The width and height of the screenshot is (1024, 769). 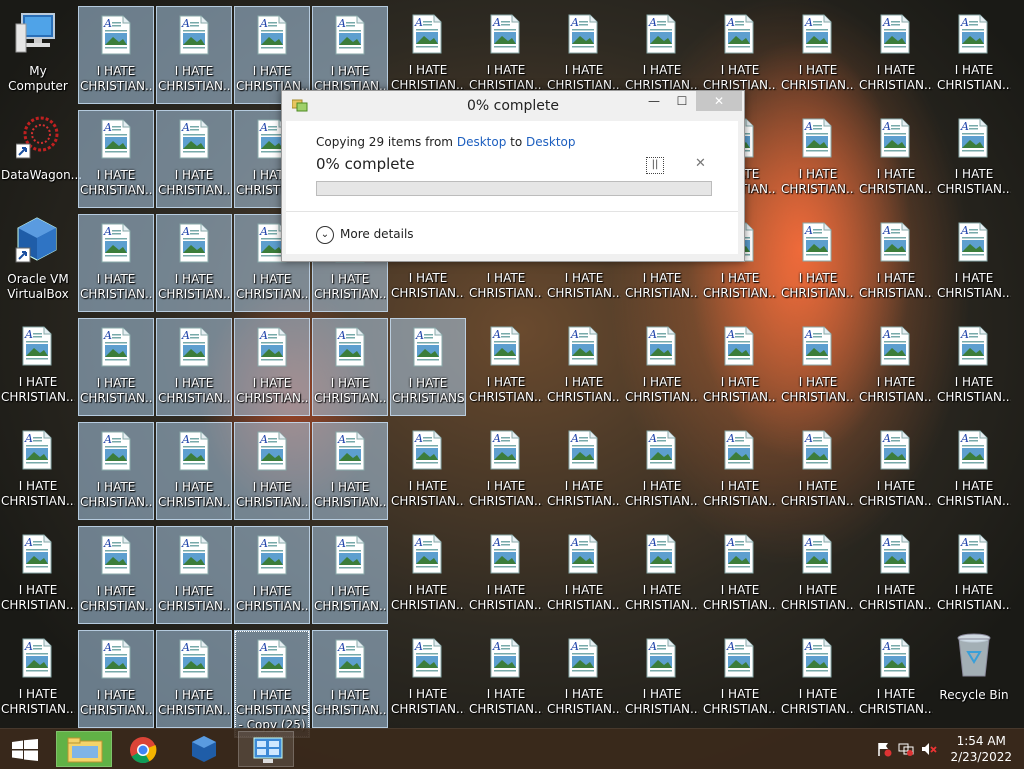 I want to click on pause-button: ||, so click(x=655, y=165).